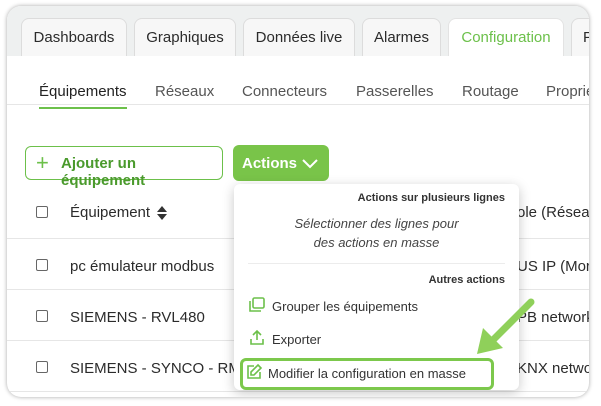 This screenshot has width=601, height=406. Describe the element at coordinates (395, 91) in the screenshot. I see `subtab-passerelles: Passerelles` at that location.